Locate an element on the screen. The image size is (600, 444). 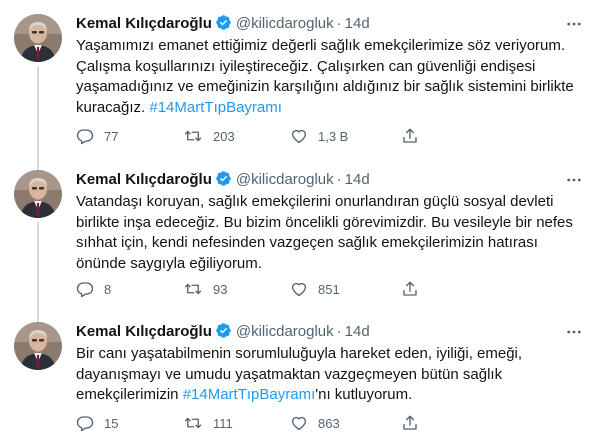
retweet-count: 111 is located at coordinates (223, 423).